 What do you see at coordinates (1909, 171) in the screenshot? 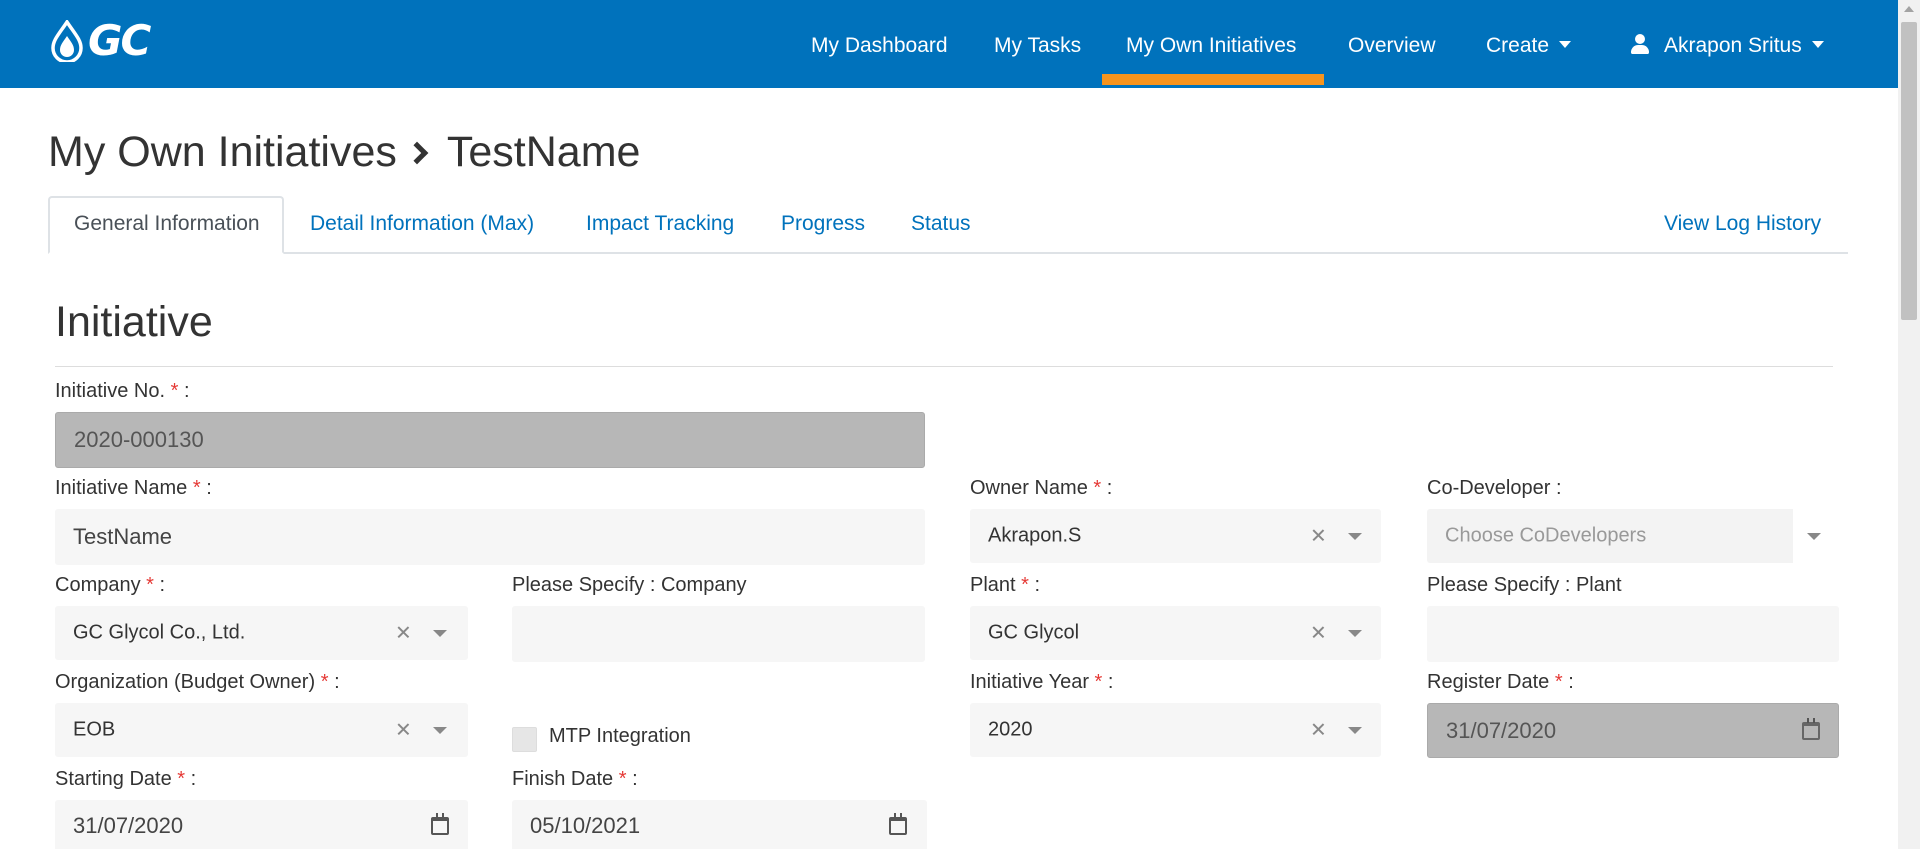
I see `scrollbar-thumb` at bounding box center [1909, 171].